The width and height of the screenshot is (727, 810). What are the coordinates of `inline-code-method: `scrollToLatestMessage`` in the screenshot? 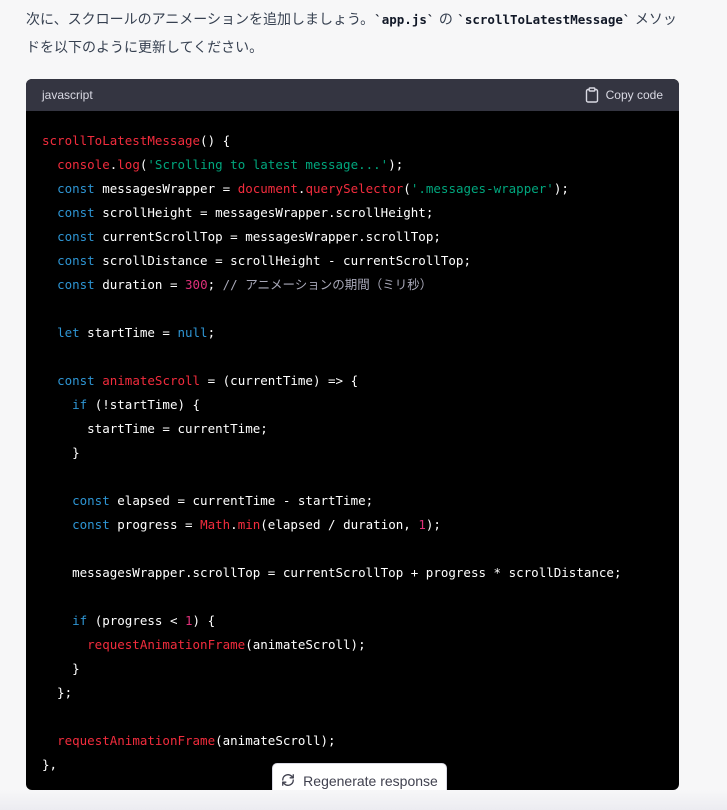 It's located at (544, 19).